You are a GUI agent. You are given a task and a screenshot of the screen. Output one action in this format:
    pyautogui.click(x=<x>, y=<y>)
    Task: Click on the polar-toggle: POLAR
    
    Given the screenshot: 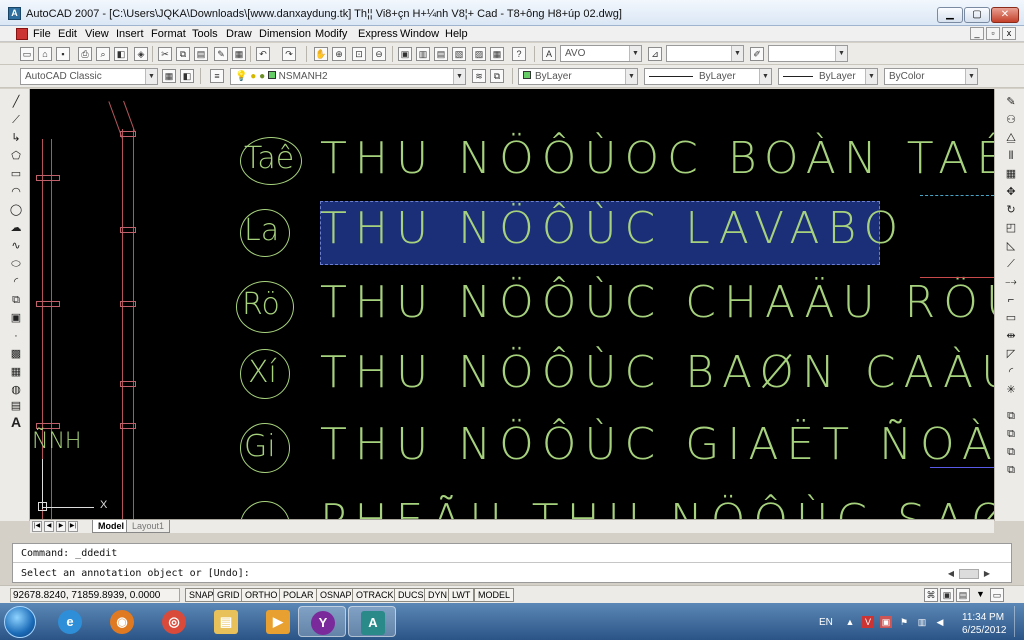 What is the action you would take?
    pyautogui.click(x=298, y=595)
    